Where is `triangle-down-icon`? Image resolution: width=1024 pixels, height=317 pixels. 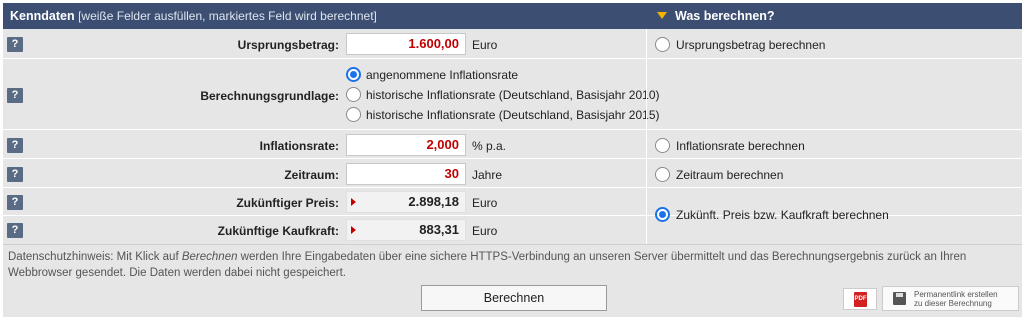
triangle-down-icon is located at coordinates (662, 15).